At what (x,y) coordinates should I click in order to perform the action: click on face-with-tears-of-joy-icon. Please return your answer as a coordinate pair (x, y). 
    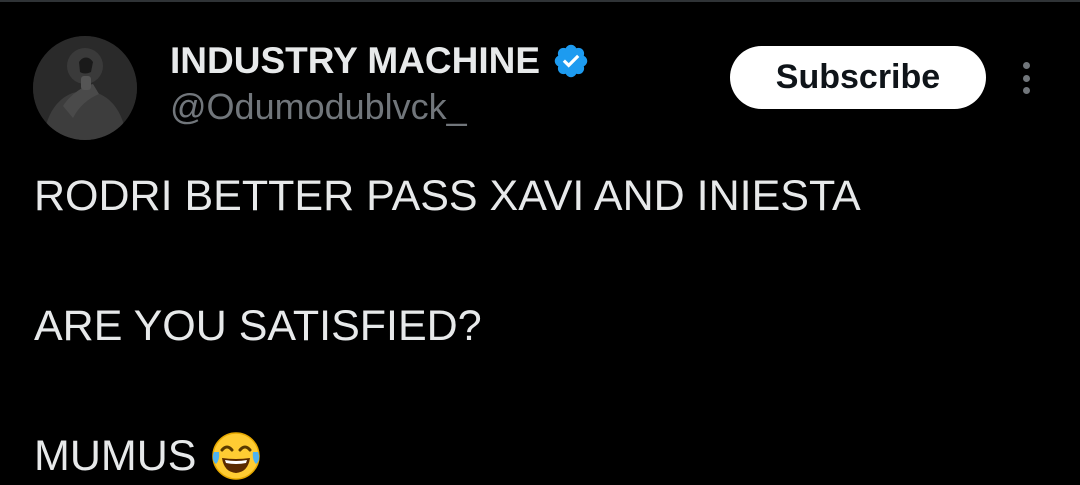
    Looking at the image, I should click on (236, 456).